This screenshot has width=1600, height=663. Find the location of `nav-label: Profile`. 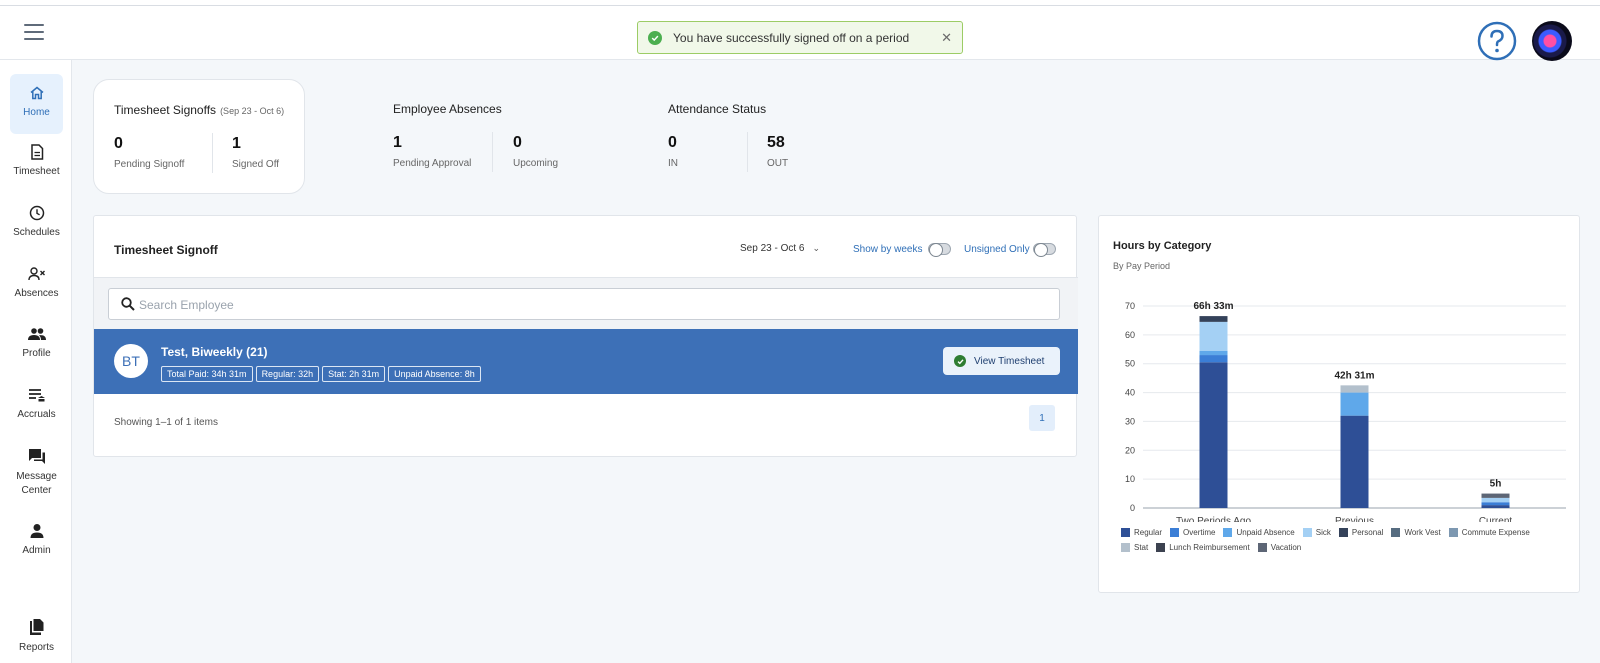

nav-label: Profile is located at coordinates (36, 353).